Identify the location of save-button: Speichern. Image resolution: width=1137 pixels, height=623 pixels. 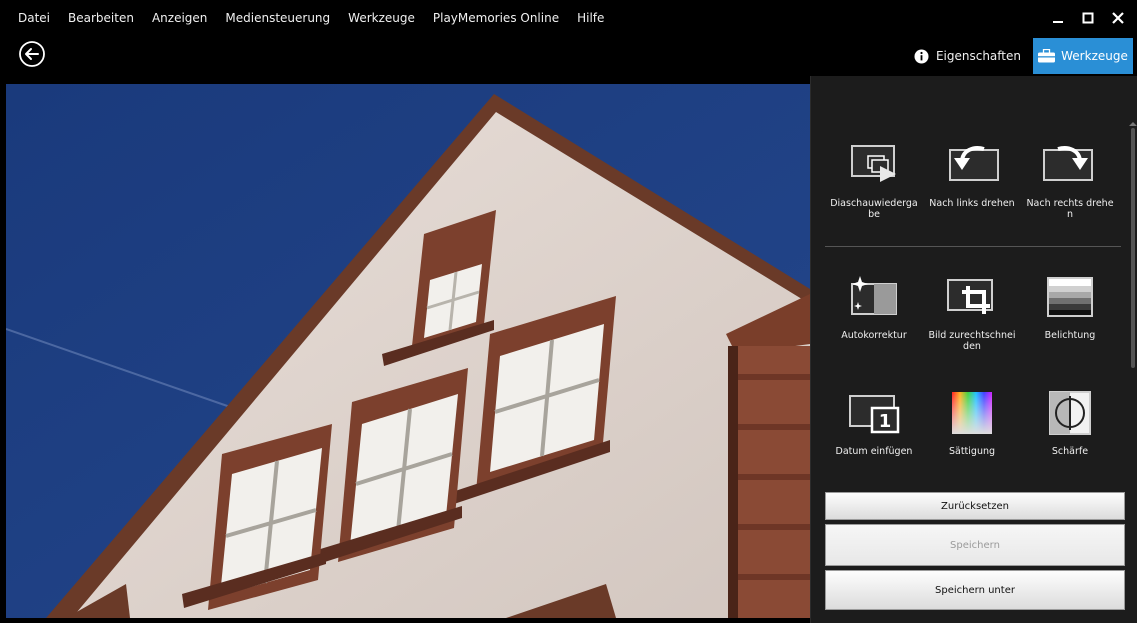
(975, 545).